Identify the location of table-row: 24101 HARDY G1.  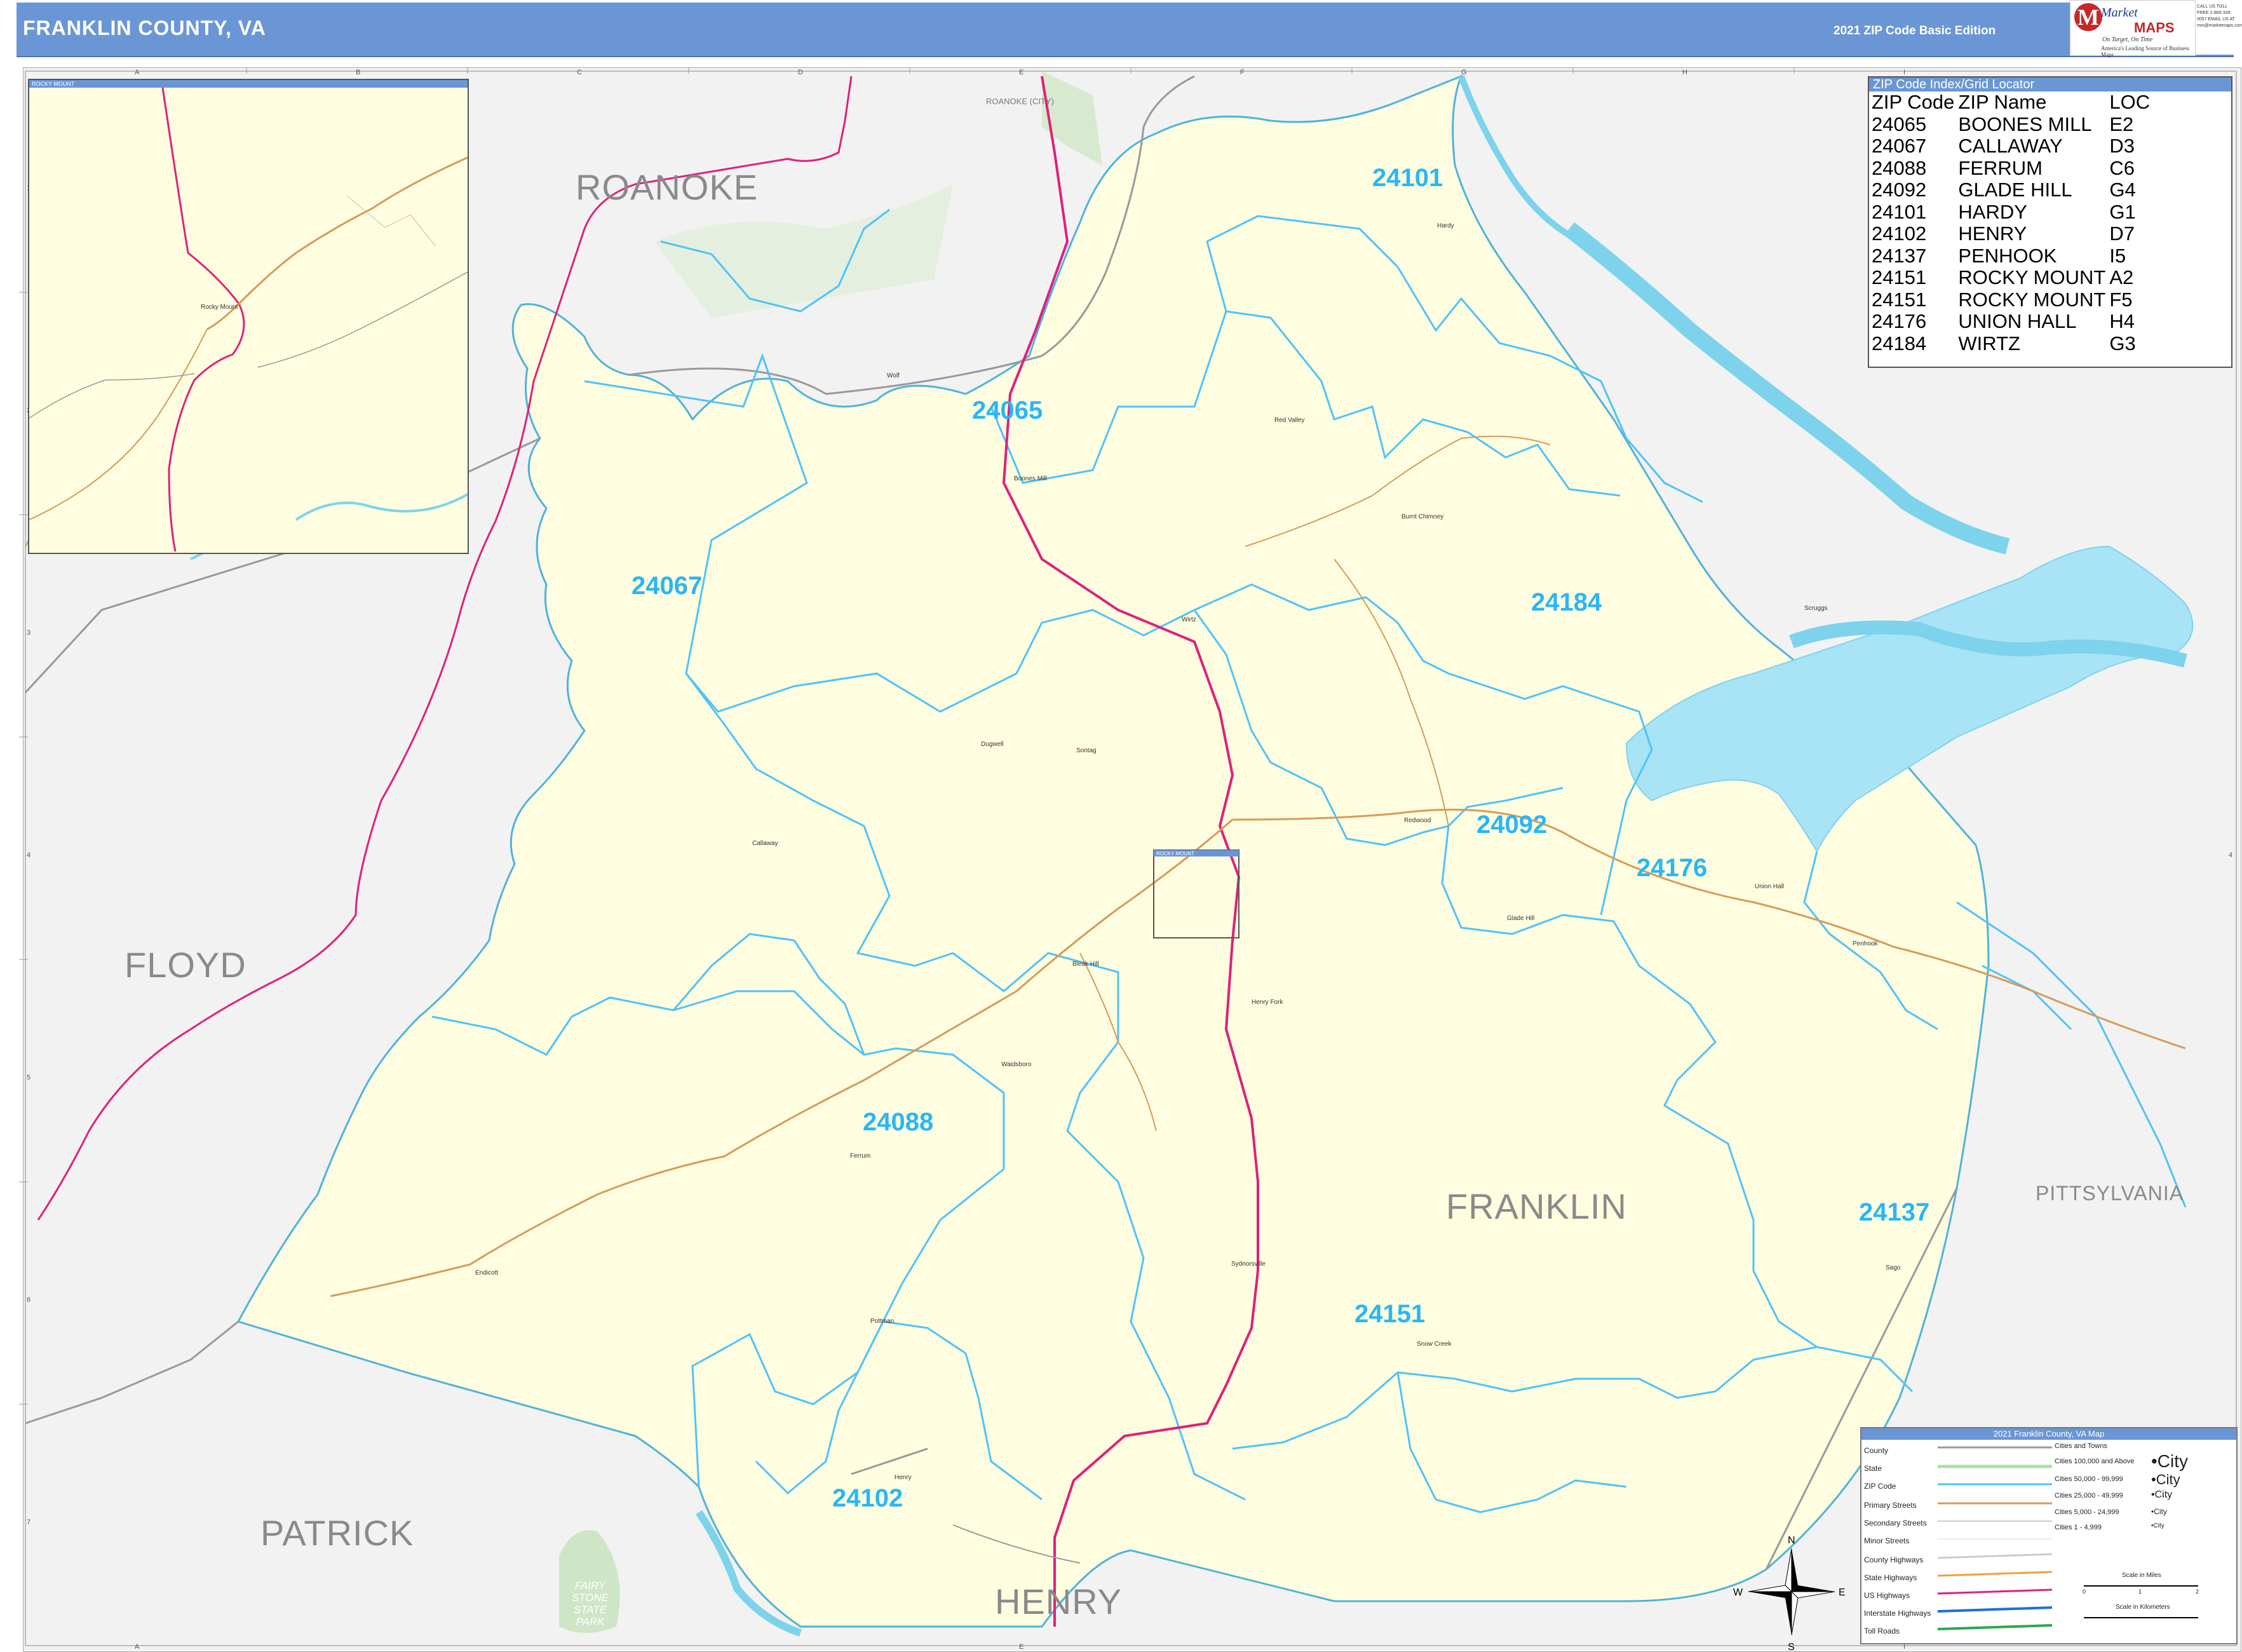
(2013, 212).